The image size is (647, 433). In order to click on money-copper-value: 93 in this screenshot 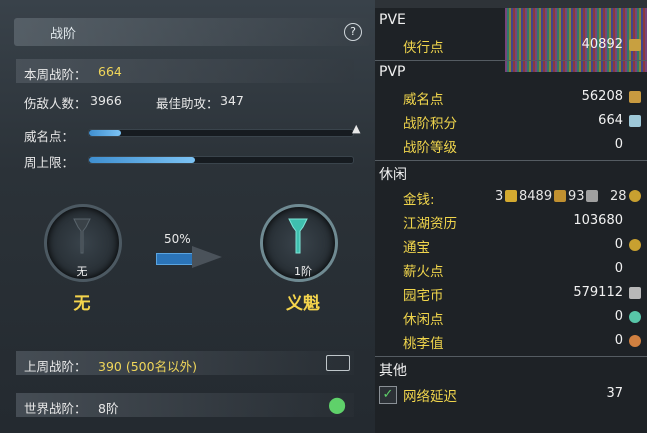, I will do `click(576, 196)`.